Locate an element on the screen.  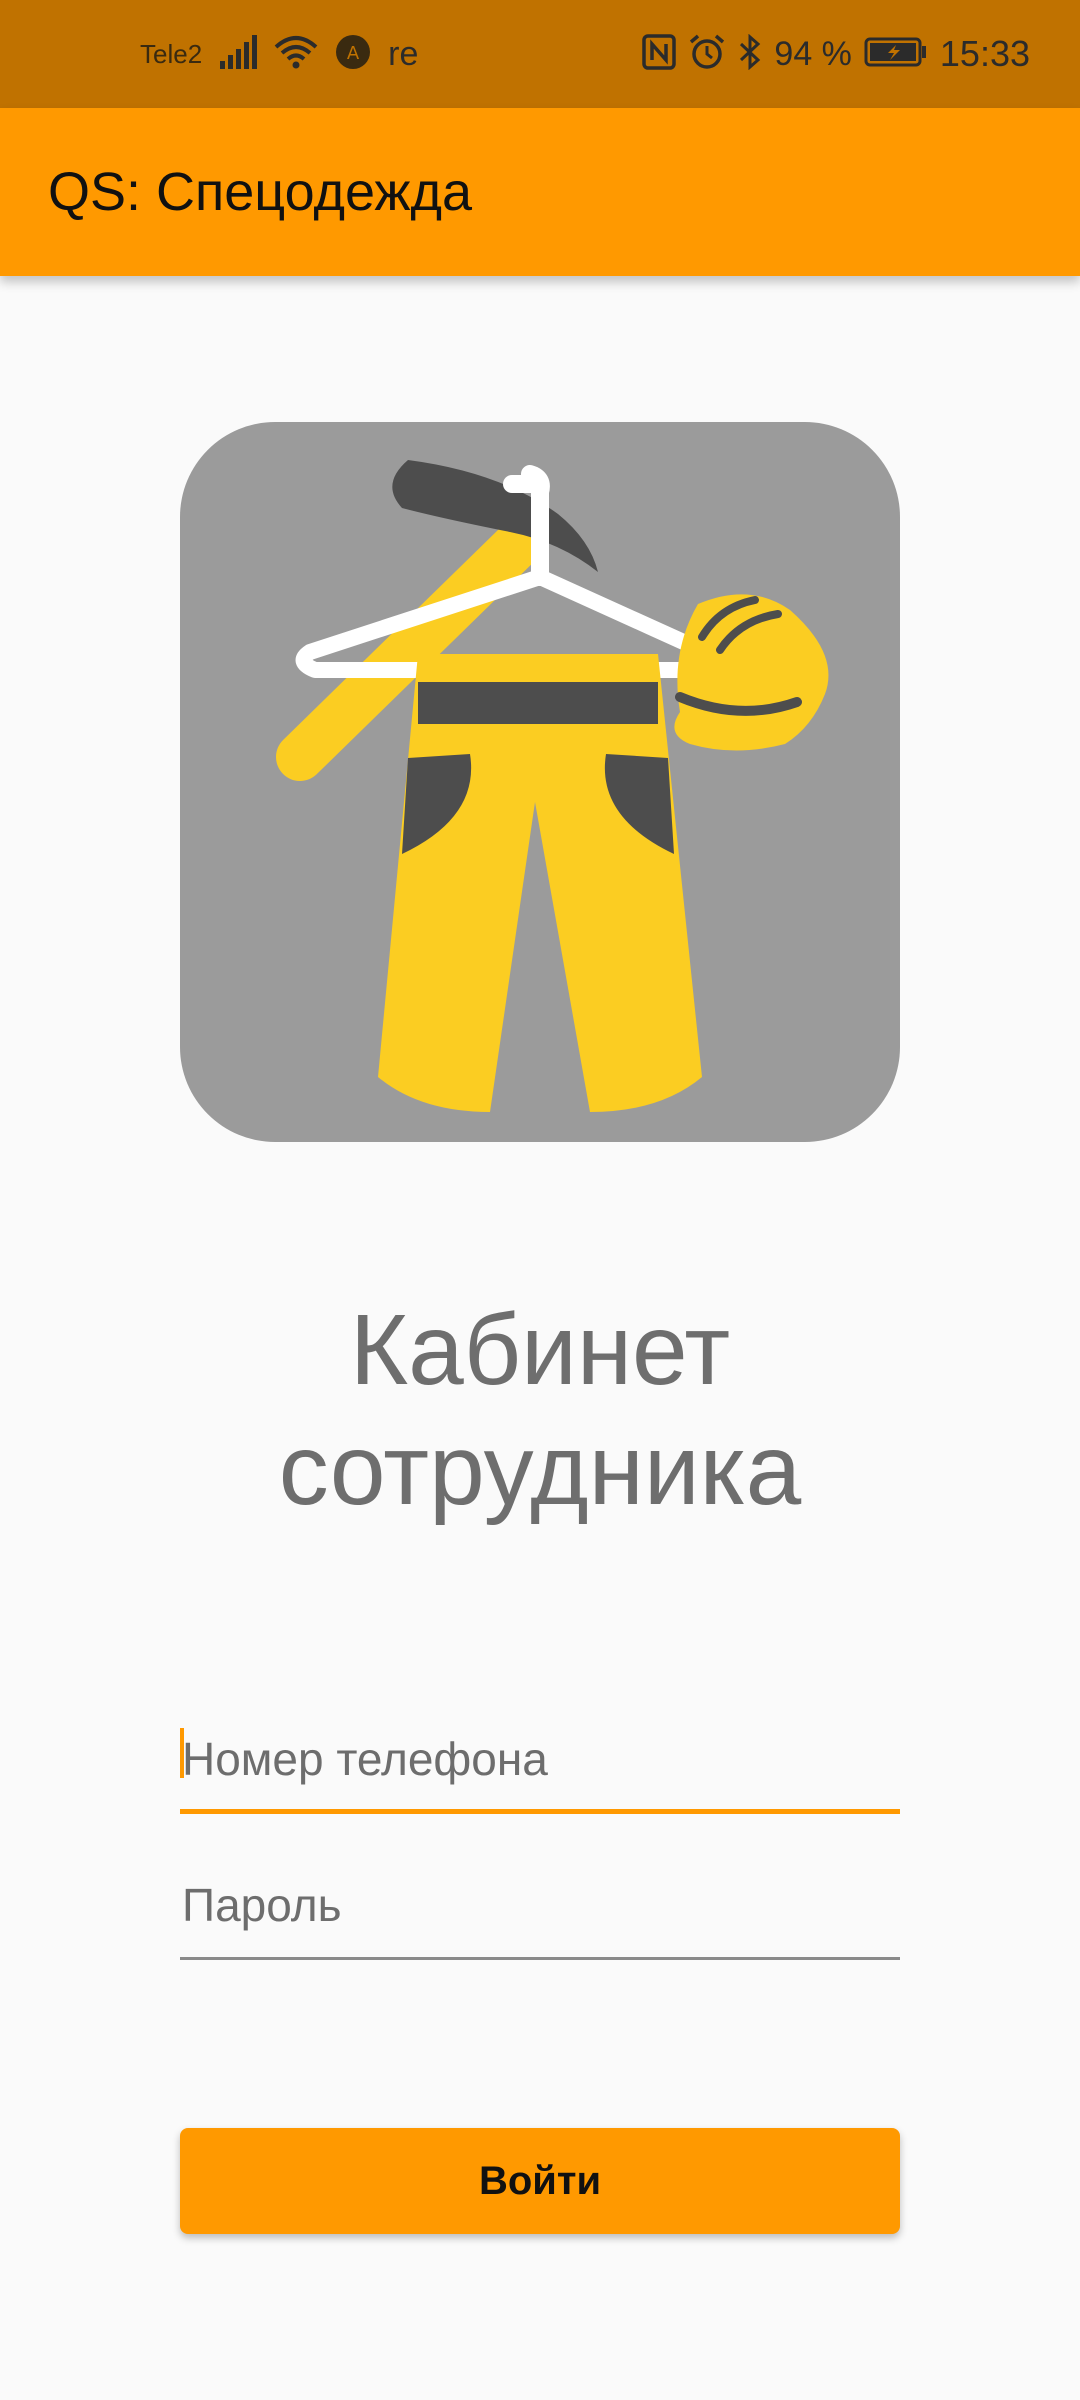
nfc-icon is located at coordinates (659, 54).